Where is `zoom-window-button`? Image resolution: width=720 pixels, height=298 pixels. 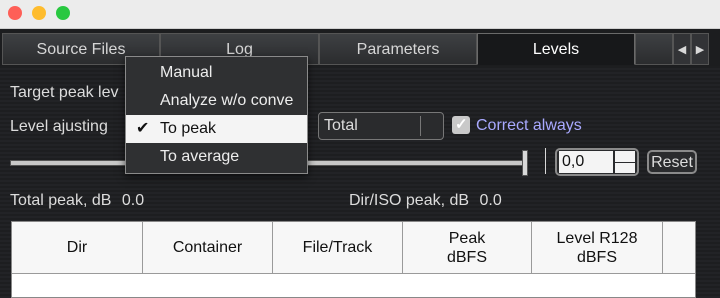
zoom-window-button is located at coordinates (63, 13).